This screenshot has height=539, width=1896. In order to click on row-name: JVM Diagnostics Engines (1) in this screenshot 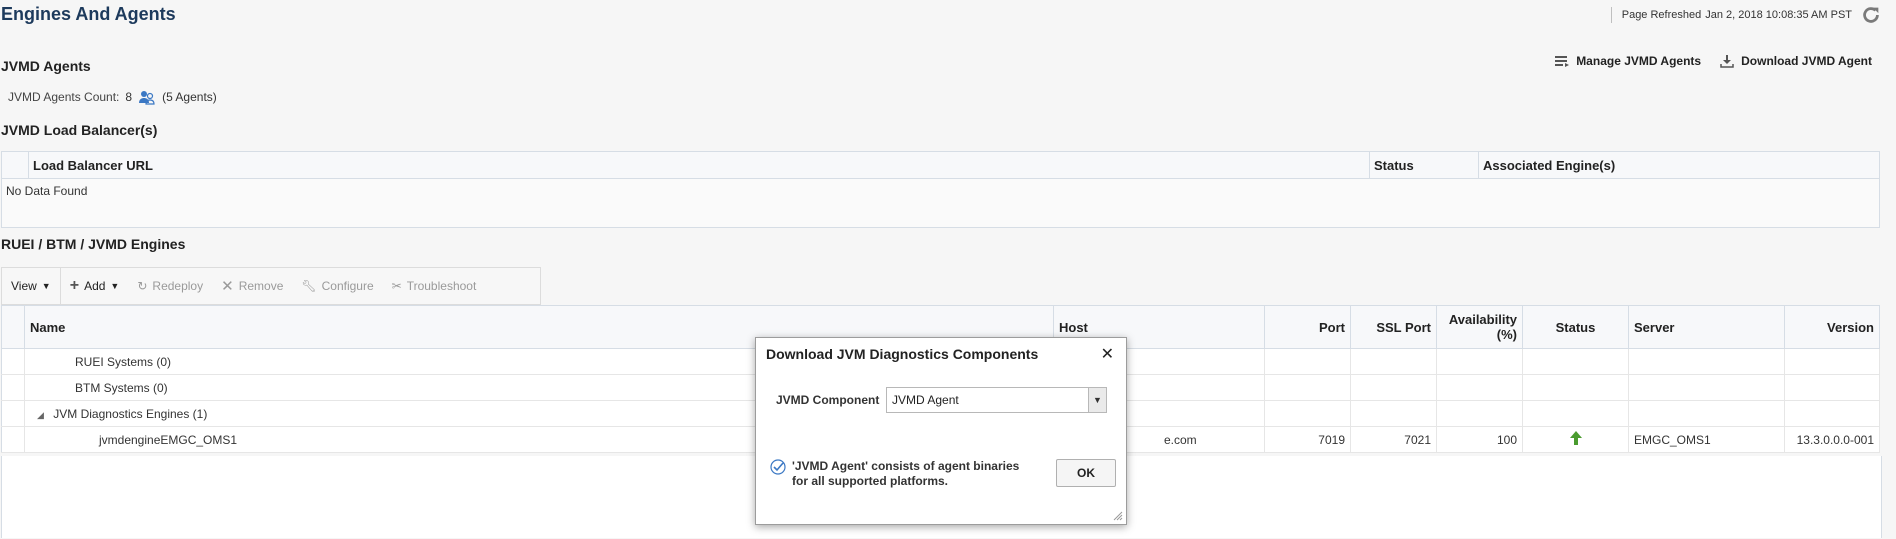, I will do `click(130, 413)`.